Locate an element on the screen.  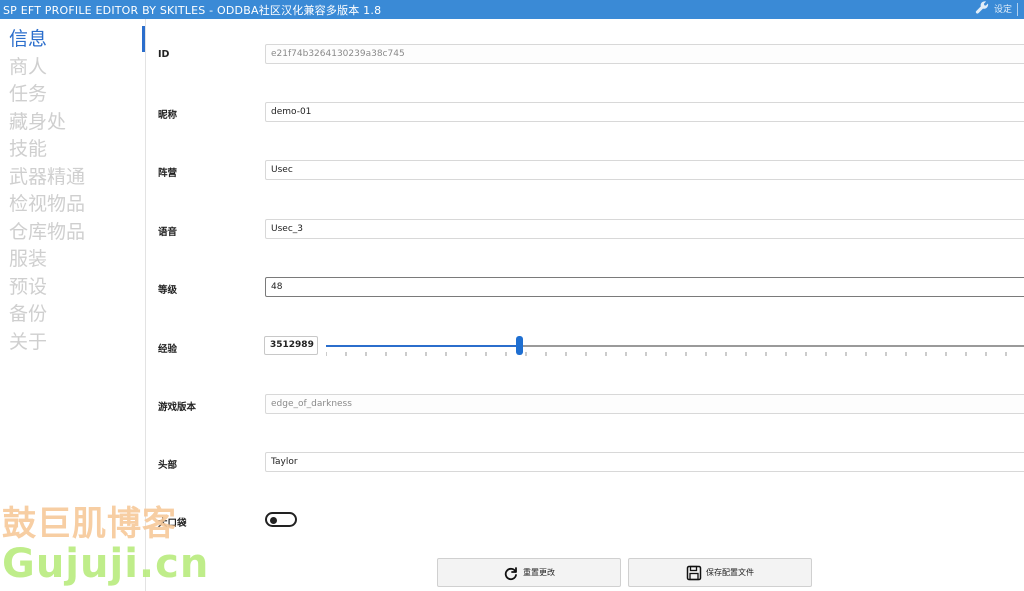
experience-label: 经验 is located at coordinates (168, 349).